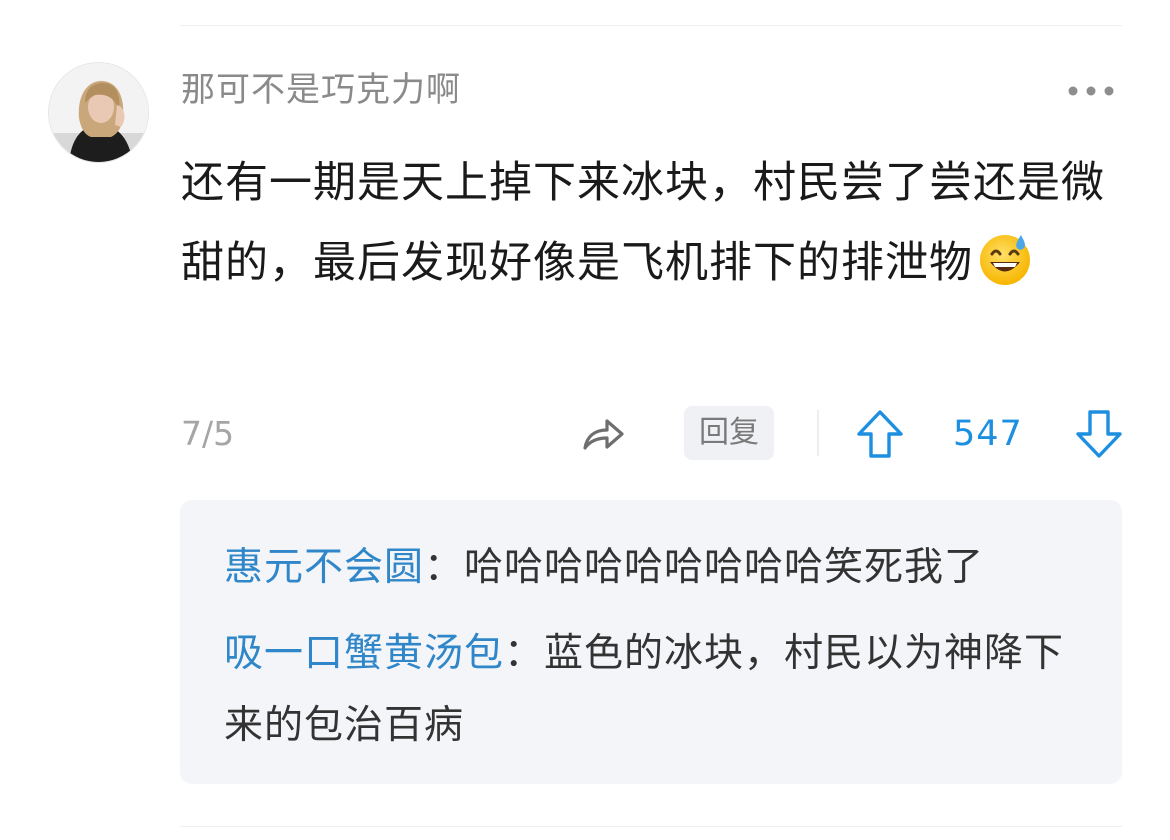 This screenshot has width=1170, height=840. What do you see at coordinates (729, 433) in the screenshot?
I see `reply-button: 回复` at bounding box center [729, 433].